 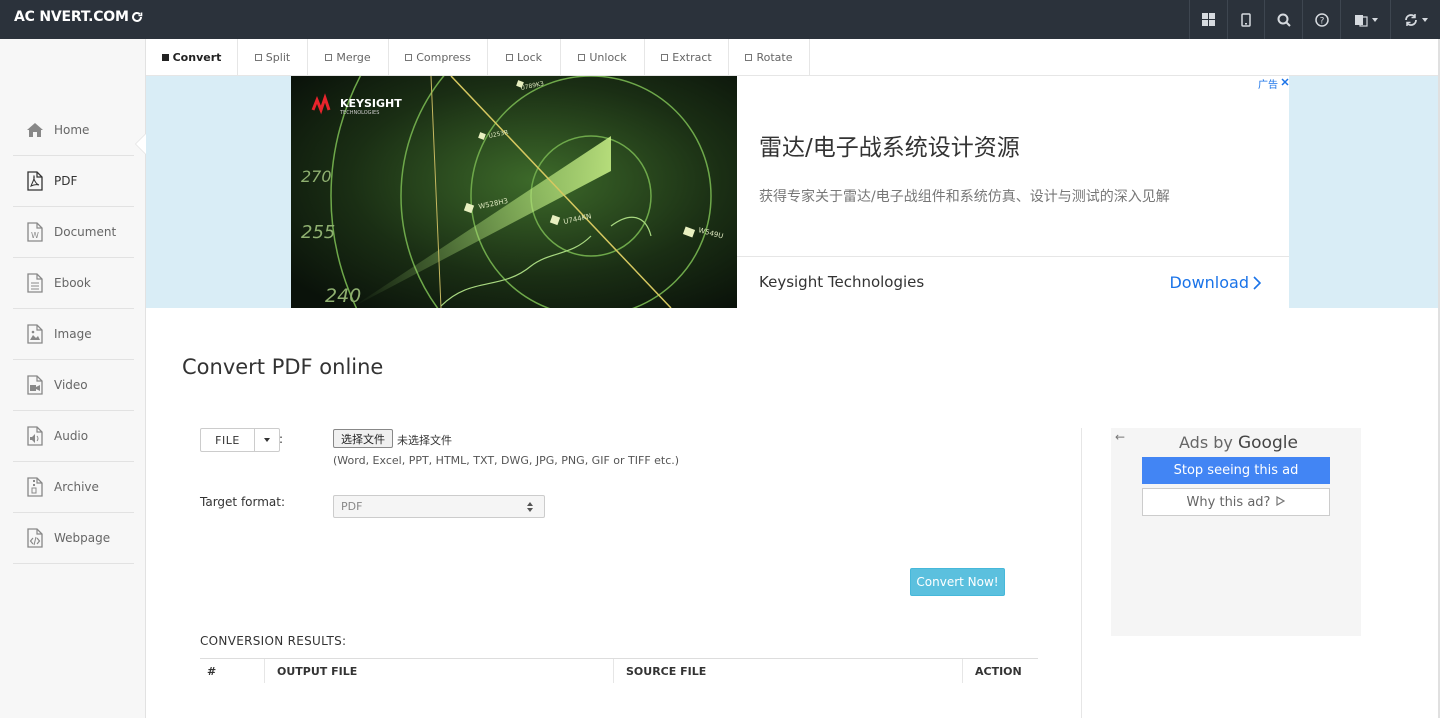 I want to click on column-header-output: OUTPUT FILE, so click(x=317, y=671).